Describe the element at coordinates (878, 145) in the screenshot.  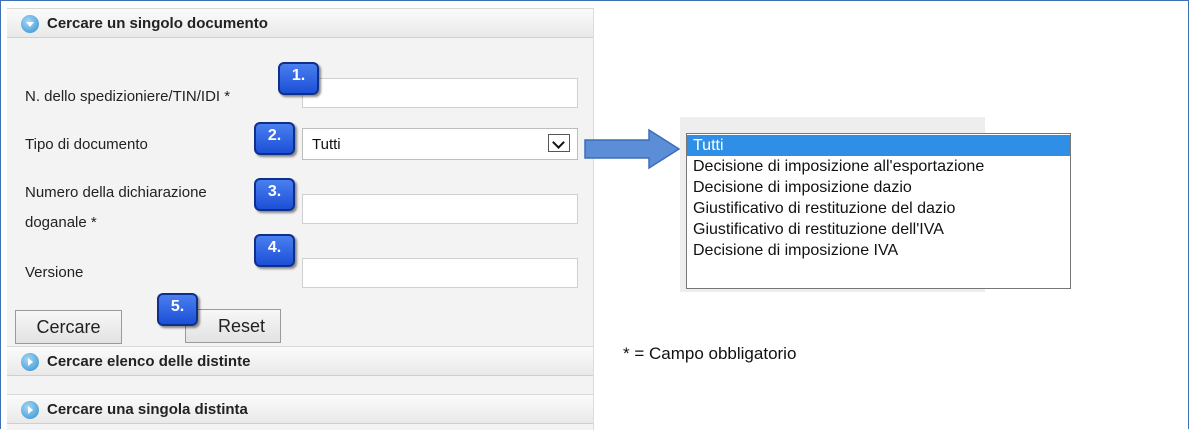
I see `option-item: Tutti` at that location.